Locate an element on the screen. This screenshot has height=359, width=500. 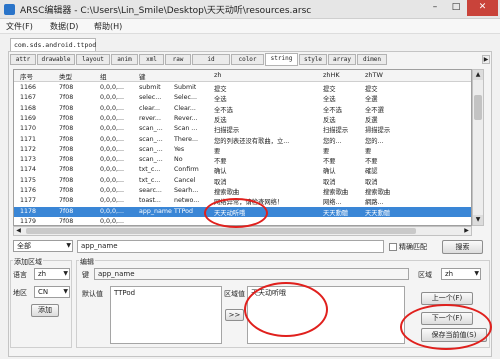
table-row: 1169 7f08 0,0,0,... rever... Rever... 反选 反选 反選 is located at coordinates (242, 119).